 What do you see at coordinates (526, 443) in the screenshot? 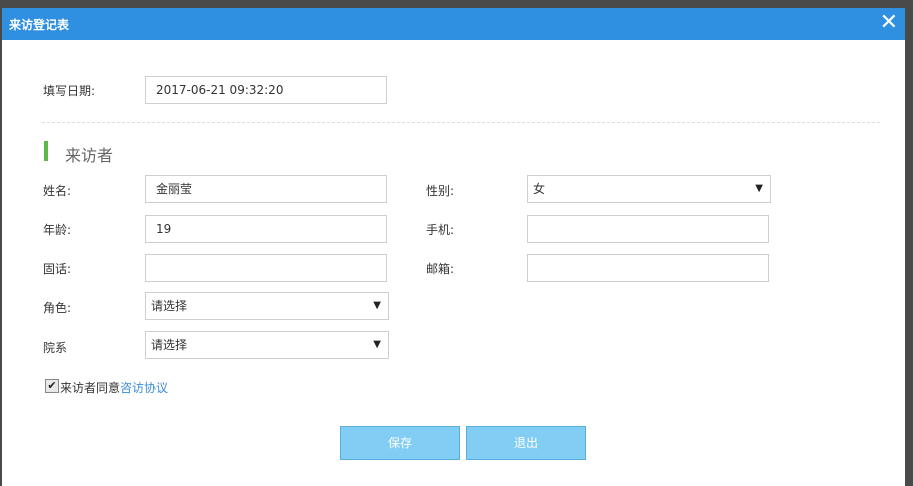
I see `exit-button: 退出` at bounding box center [526, 443].